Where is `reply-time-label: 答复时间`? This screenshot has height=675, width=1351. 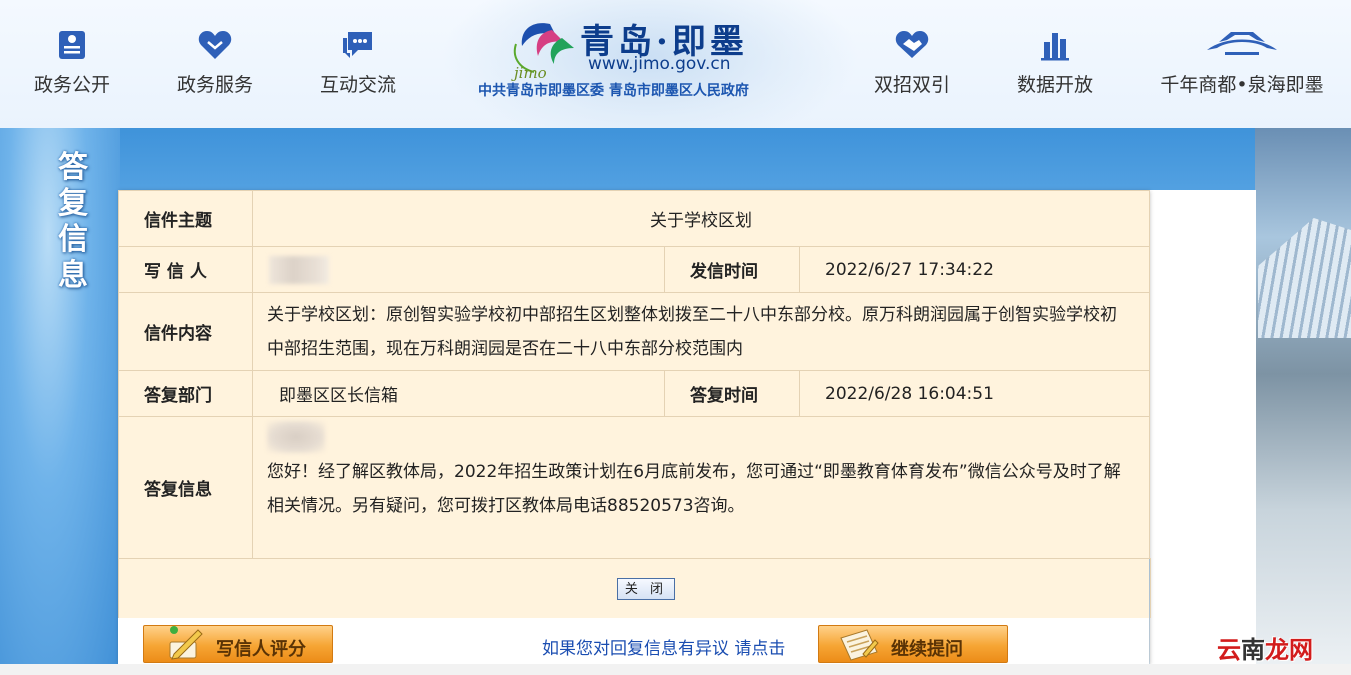 reply-time-label: 答复时间 is located at coordinates (732, 393).